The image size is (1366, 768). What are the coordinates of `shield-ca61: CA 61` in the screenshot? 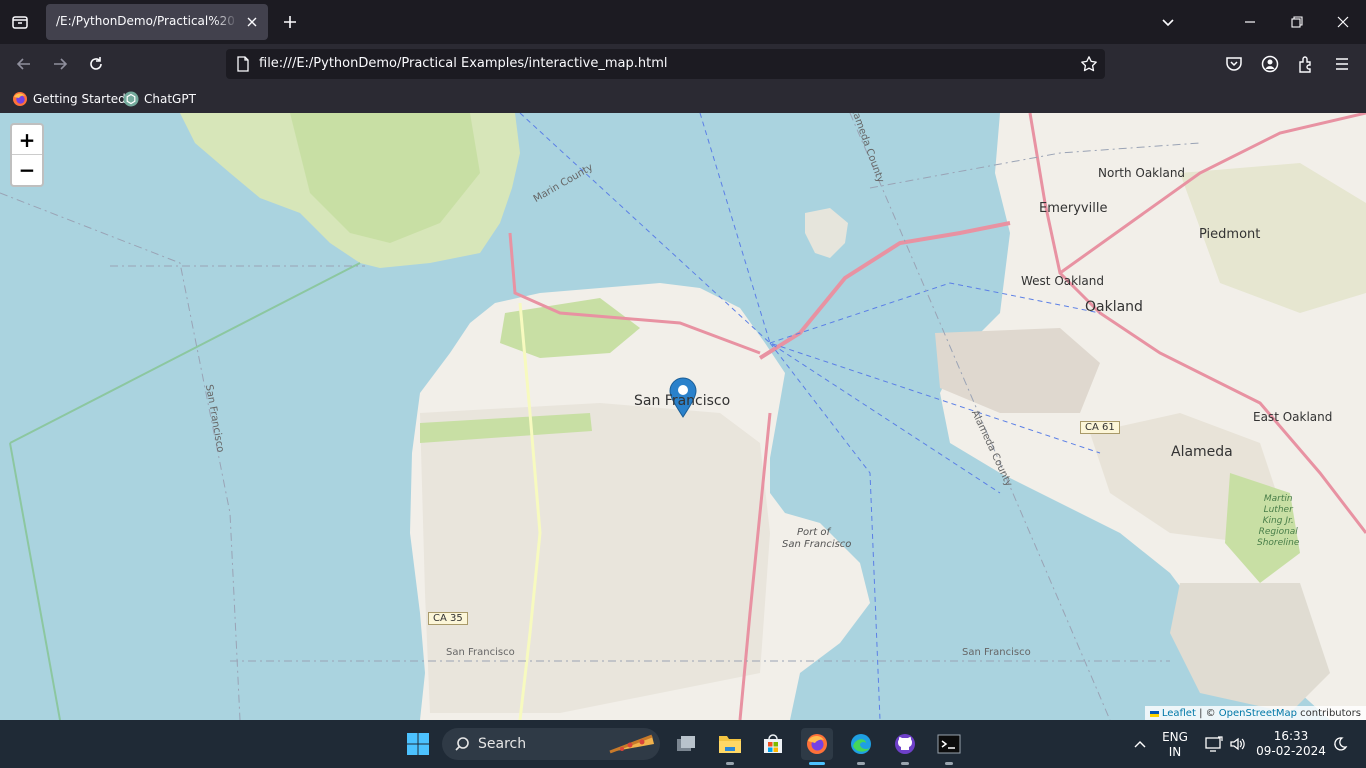 It's located at (1100, 427).